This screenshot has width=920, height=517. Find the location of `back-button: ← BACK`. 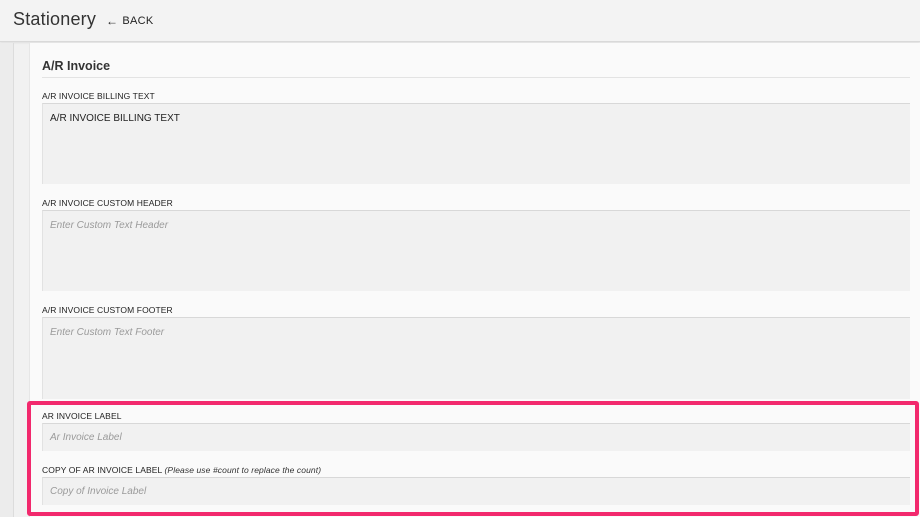

back-button: ← BACK is located at coordinates (129, 21).